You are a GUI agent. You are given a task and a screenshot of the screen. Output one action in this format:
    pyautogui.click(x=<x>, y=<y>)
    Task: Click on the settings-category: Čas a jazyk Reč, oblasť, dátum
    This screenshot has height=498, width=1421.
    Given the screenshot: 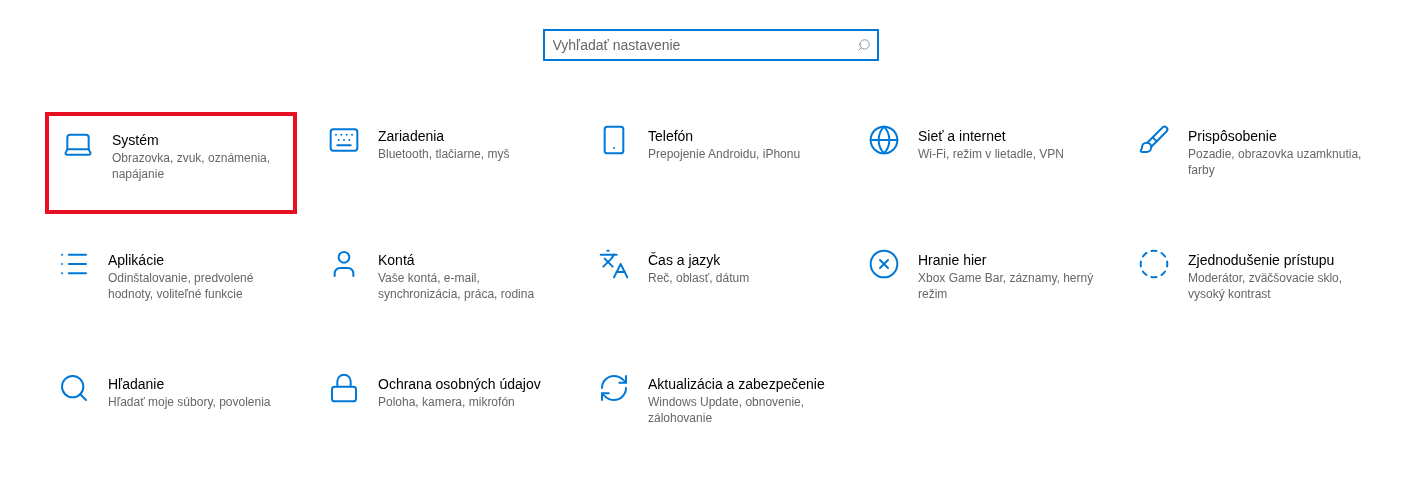 What is the action you would take?
    pyautogui.click(x=711, y=287)
    